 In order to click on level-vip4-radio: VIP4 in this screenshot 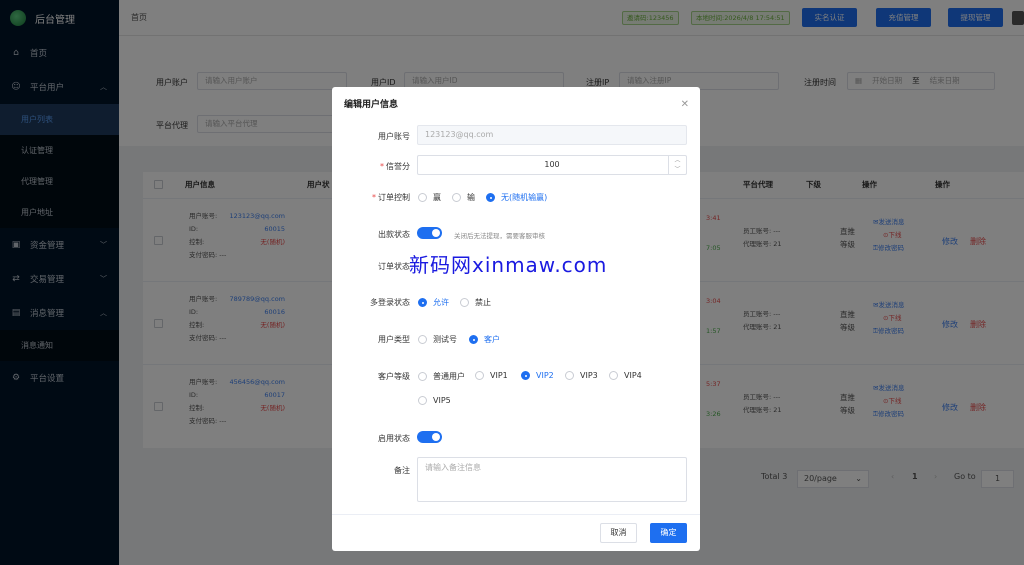, I will do `click(625, 375)`.